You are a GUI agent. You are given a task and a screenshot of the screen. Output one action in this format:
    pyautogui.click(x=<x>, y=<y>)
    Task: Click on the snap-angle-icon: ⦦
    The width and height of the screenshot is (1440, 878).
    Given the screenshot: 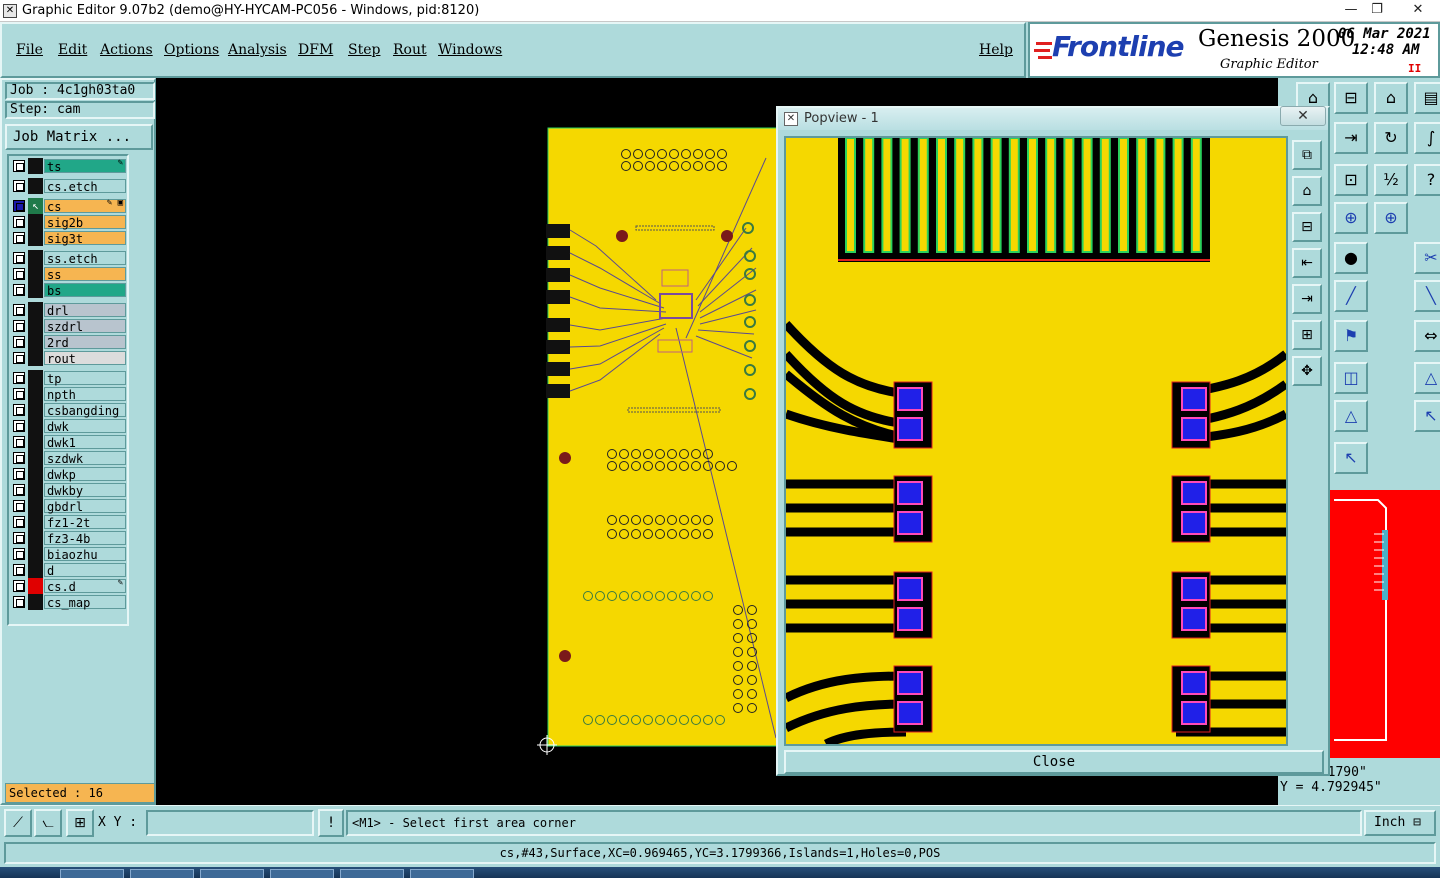 What is the action you would take?
    pyautogui.click(x=48, y=823)
    